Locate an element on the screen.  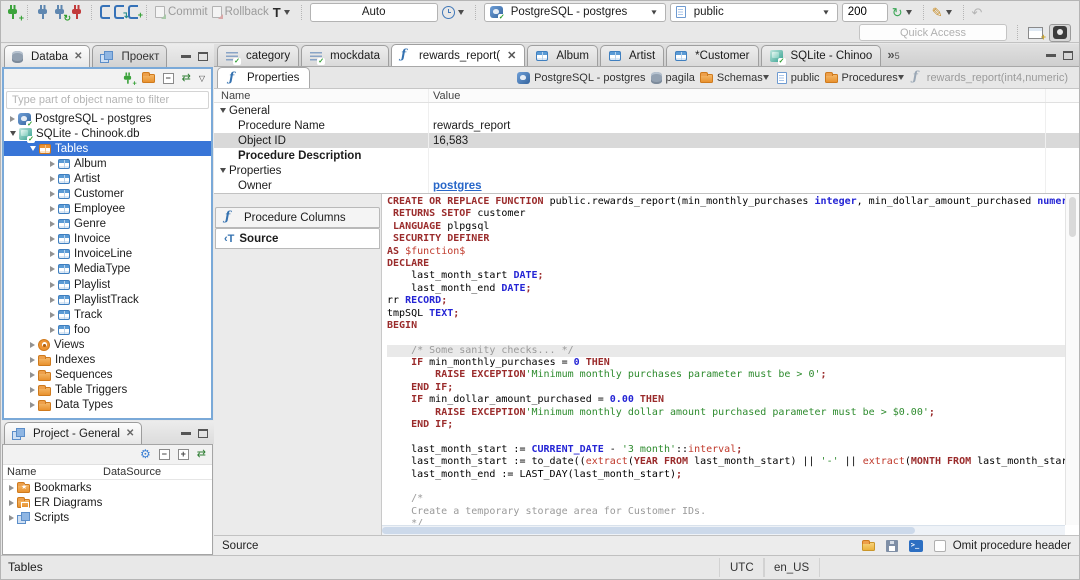
tree-item-employee: Employee is located at coordinates (107, 209).